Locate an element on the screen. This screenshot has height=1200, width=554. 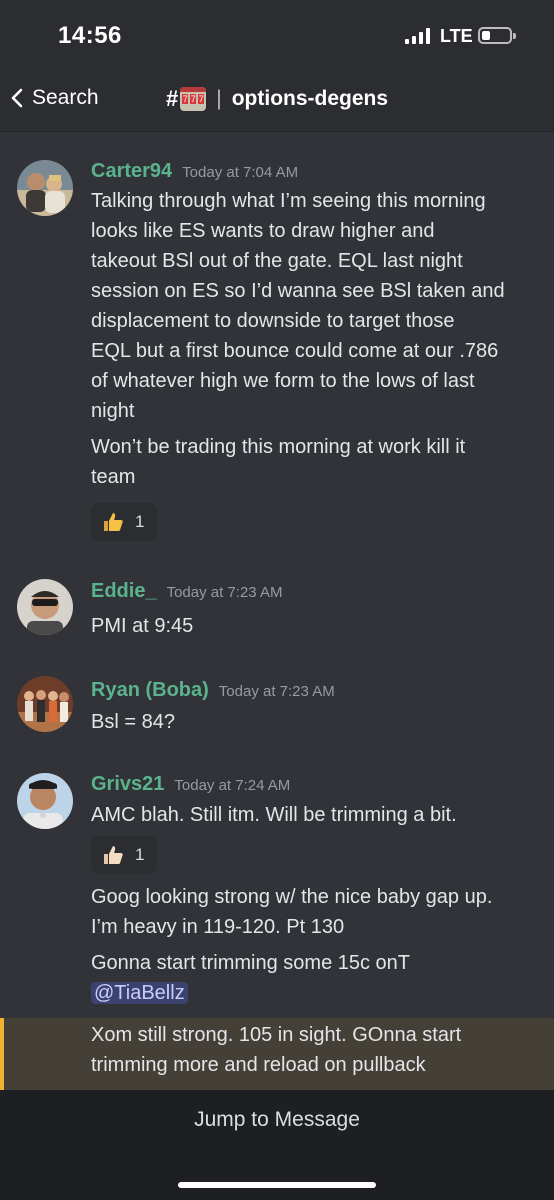
message-text: Bsl = 84? is located at coordinates (133, 722).